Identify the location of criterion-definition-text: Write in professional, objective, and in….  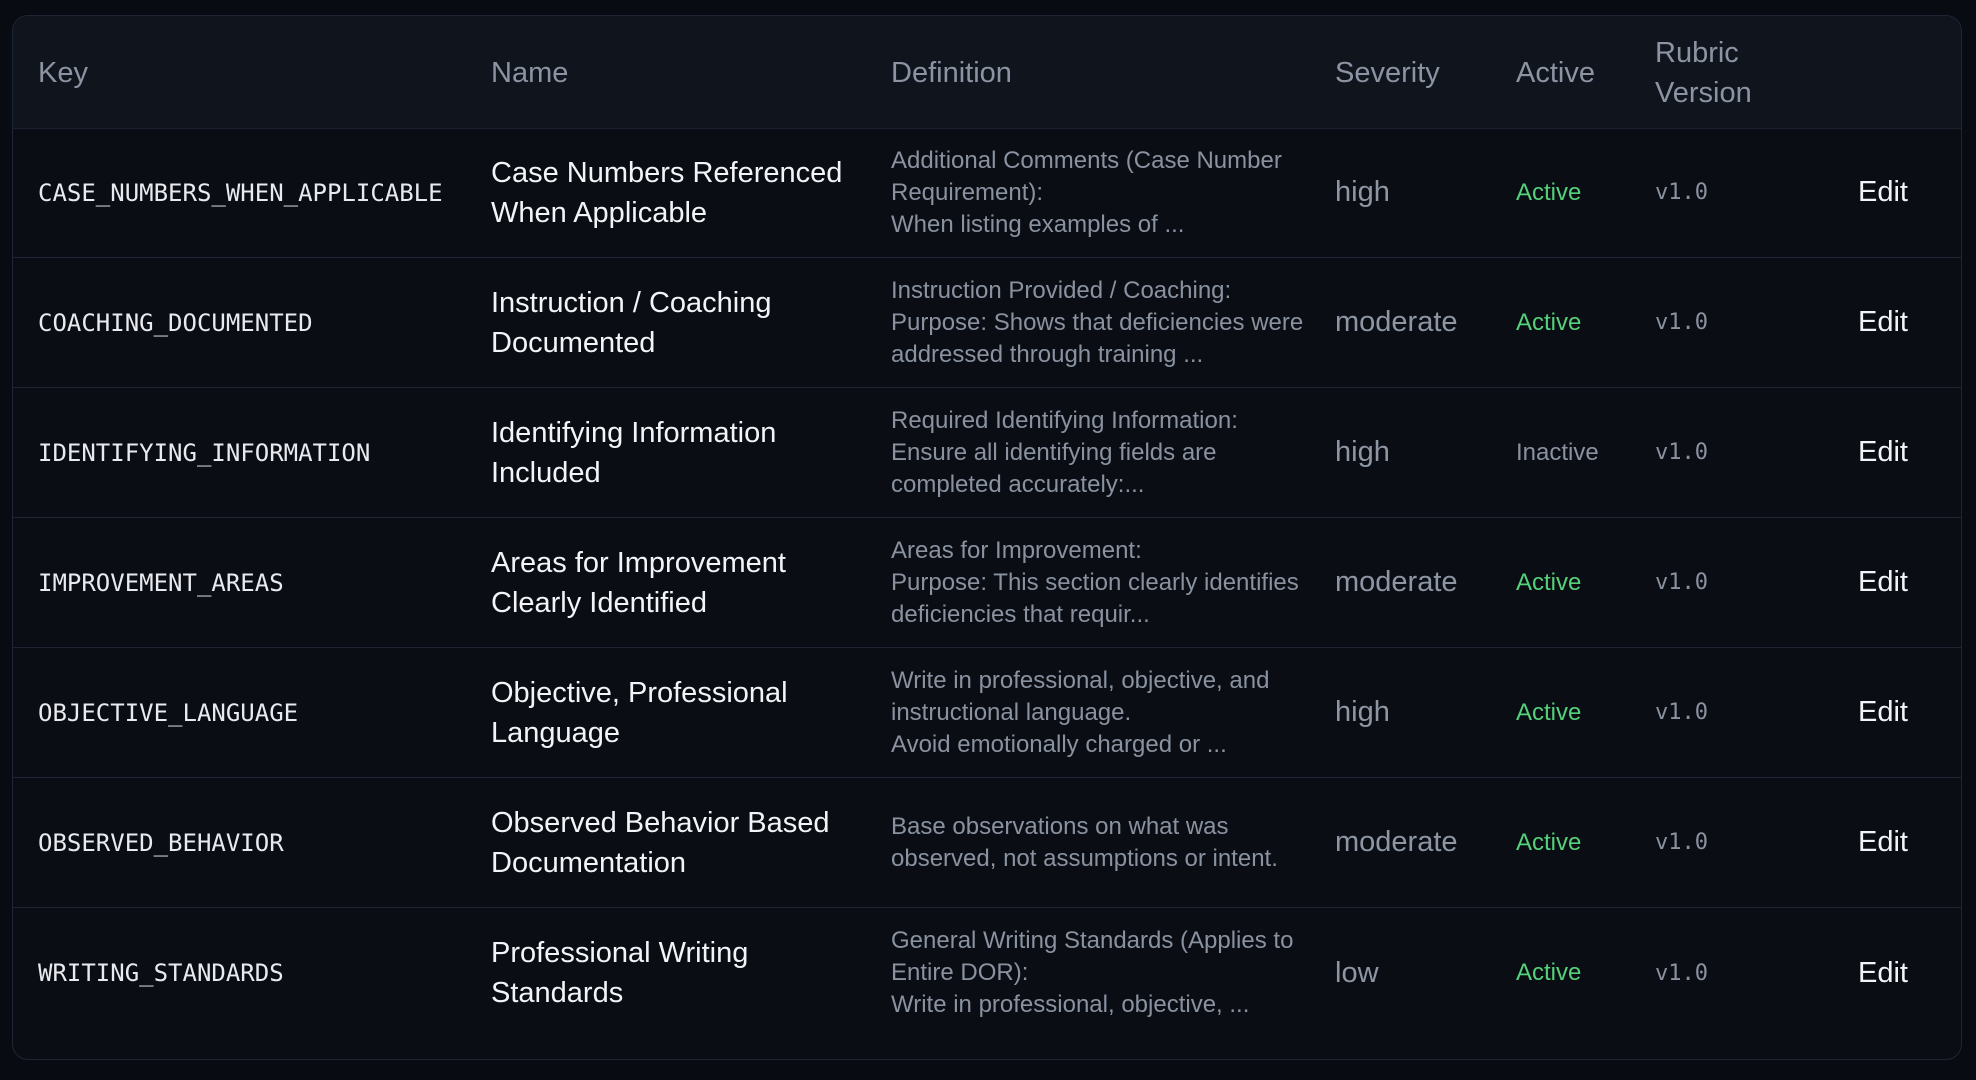
(1080, 712).